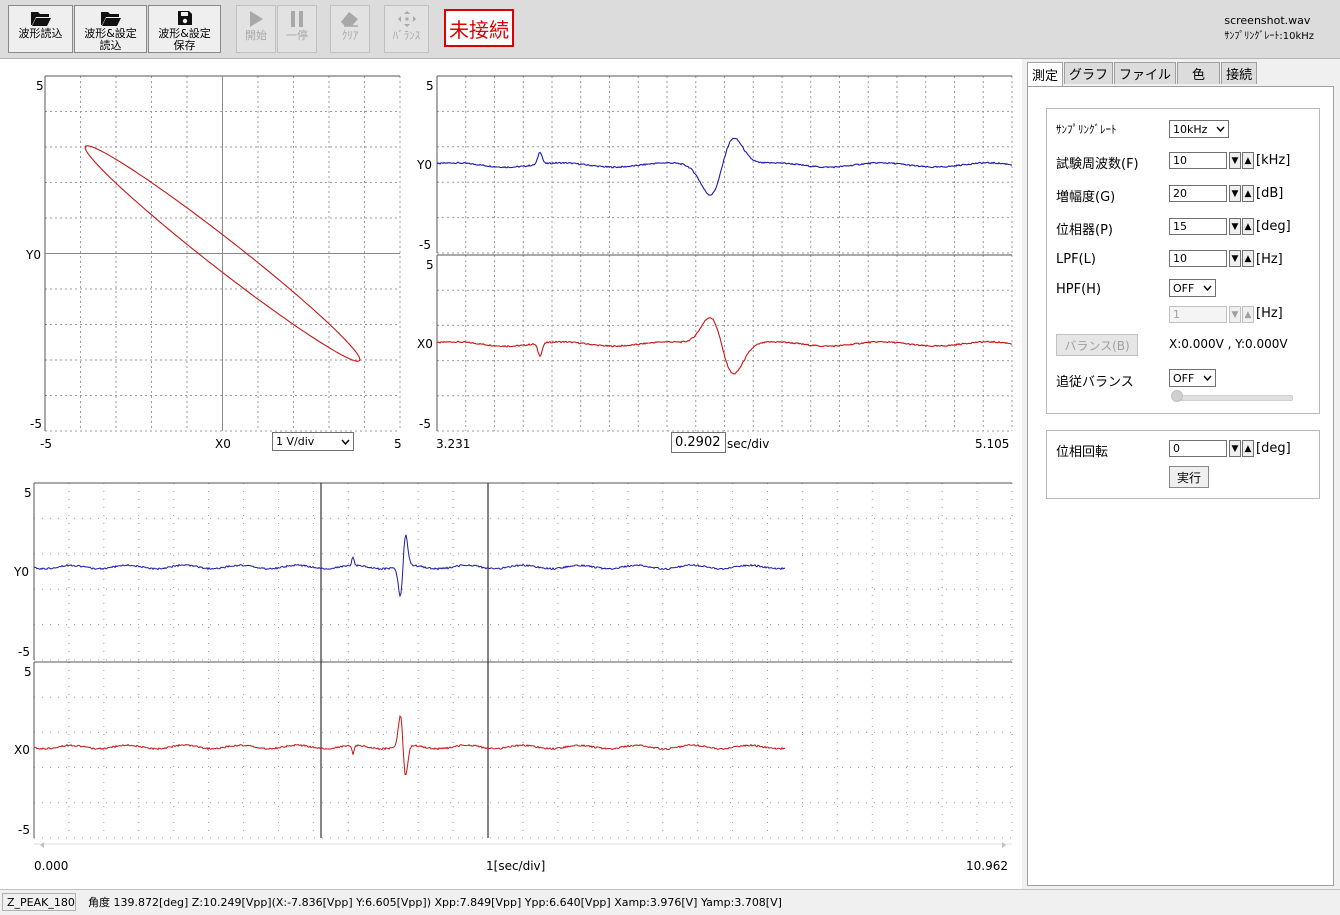 The width and height of the screenshot is (1340, 915). Describe the element at coordinates (1269, 29) in the screenshot. I see `file-info: screenshot.wav ｻﾝﾌﾟﾘﾝｸﾞﾚｰﾄ:10kHz` at that location.